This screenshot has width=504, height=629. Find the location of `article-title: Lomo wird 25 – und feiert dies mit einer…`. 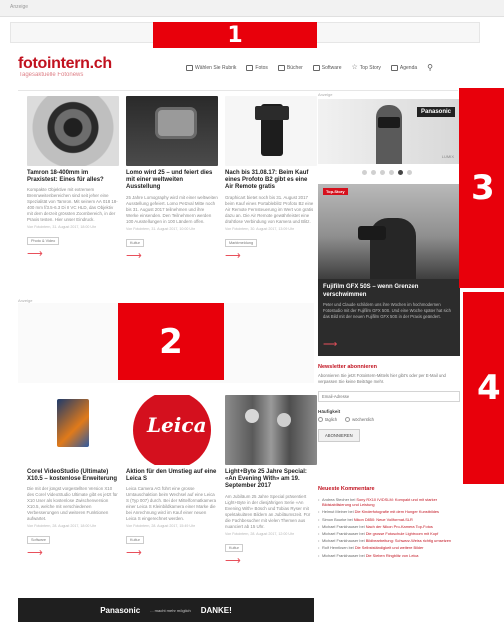

article-title: Lomo wird 25 – und feiert dies mit einer… is located at coordinates (172, 181).